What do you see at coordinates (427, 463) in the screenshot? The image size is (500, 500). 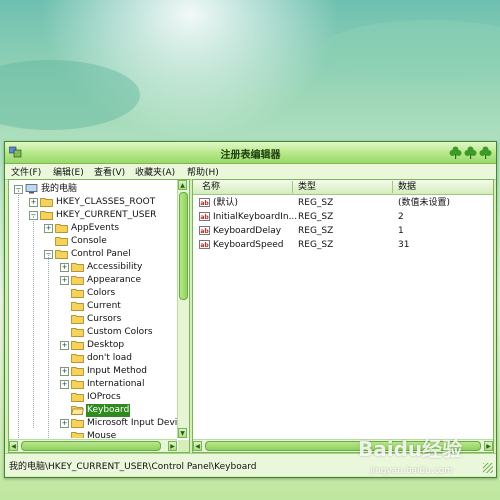 I see `baidu-watermark: Baidu经验 jingyan.baidu.com` at bounding box center [427, 463].